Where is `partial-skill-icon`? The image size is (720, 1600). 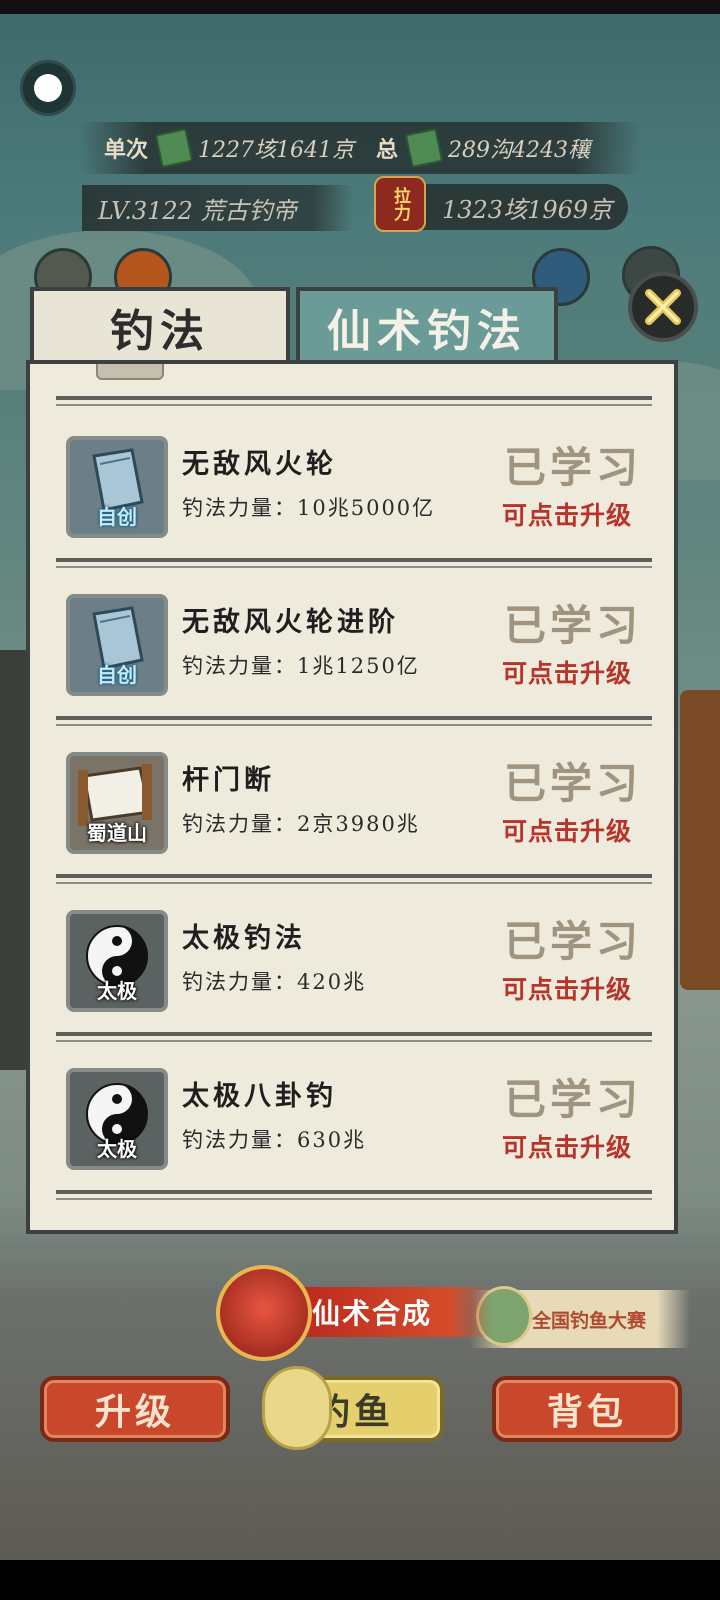 partial-skill-icon is located at coordinates (130, 372).